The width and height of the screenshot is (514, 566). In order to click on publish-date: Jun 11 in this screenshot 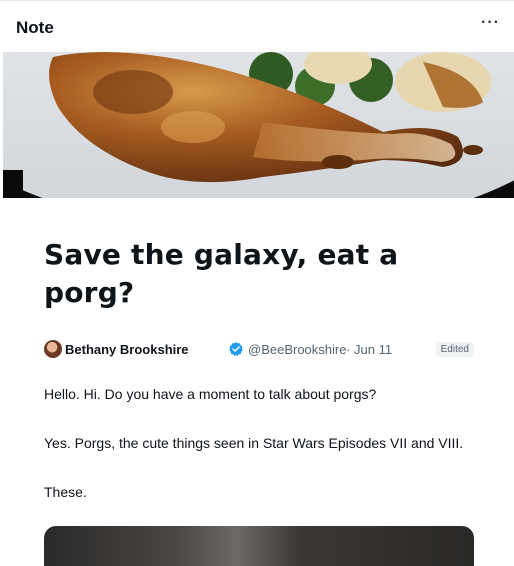, I will do `click(373, 349)`.